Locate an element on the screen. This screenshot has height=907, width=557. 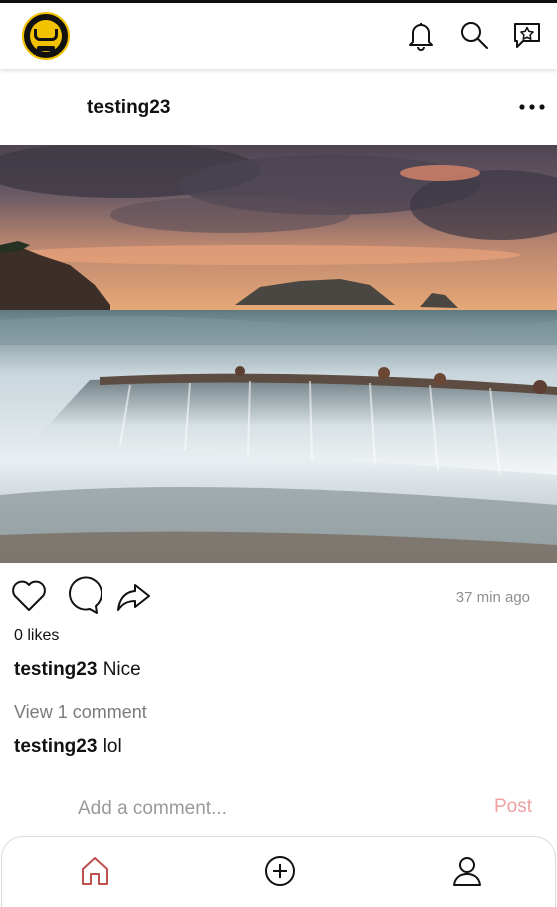
bell-icon is located at coordinates (421, 37).